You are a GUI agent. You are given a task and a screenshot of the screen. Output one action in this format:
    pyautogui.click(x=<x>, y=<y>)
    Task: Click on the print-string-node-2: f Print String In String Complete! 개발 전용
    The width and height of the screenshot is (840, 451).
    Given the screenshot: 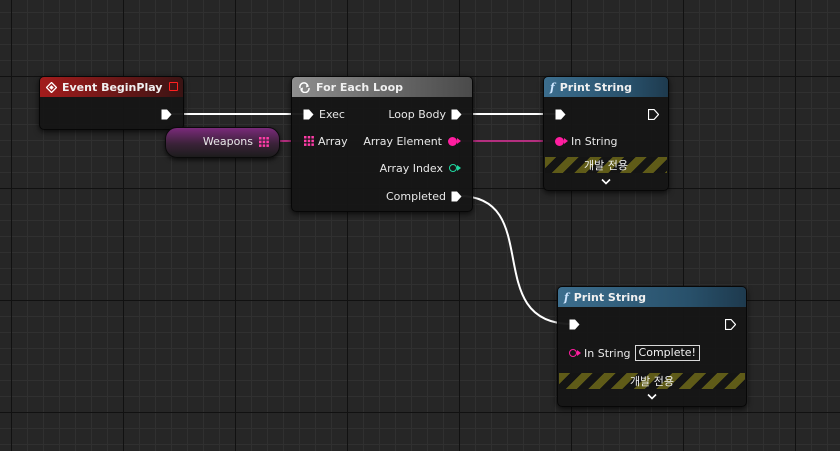 What is the action you would take?
    pyautogui.click(x=652, y=346)
    